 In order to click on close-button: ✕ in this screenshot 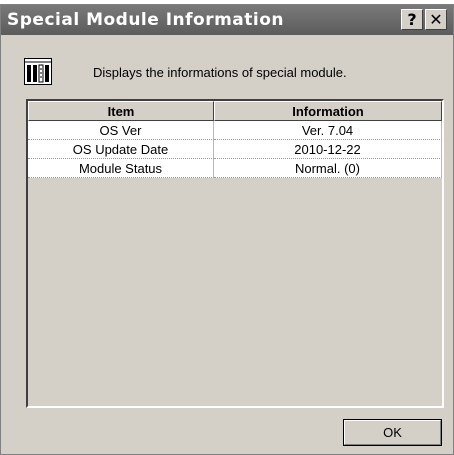, I will do `click(436, 19)`.